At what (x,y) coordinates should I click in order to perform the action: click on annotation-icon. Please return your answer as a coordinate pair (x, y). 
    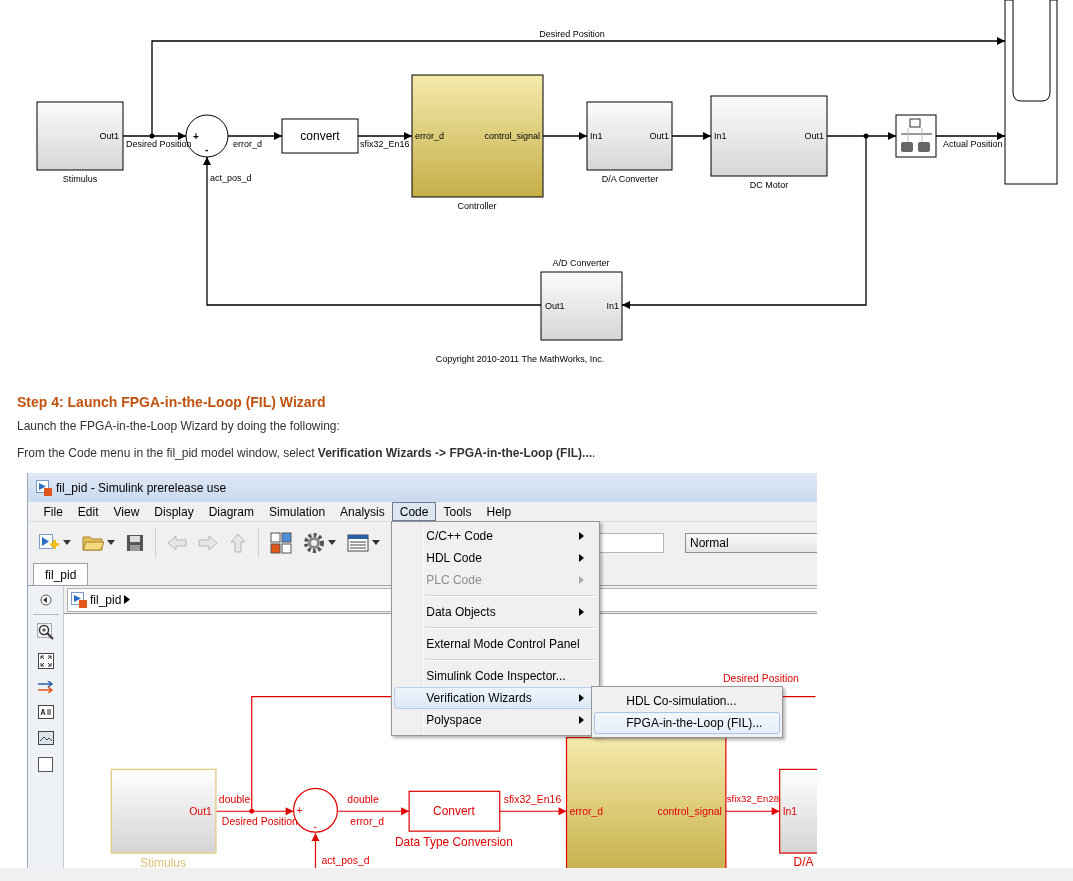
    Looking at the image, I should click on (45, 712).